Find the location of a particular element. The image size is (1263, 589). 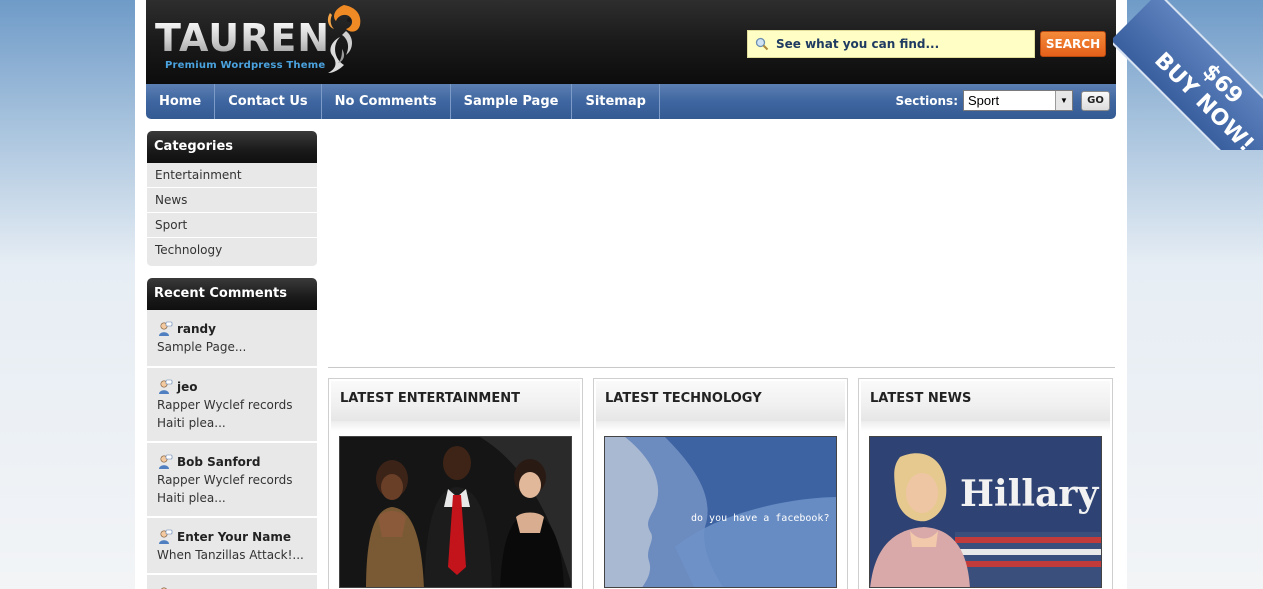

latest-entertainment-box: LATEST ENTERTAINMENT is located at coordinates (455, 483).